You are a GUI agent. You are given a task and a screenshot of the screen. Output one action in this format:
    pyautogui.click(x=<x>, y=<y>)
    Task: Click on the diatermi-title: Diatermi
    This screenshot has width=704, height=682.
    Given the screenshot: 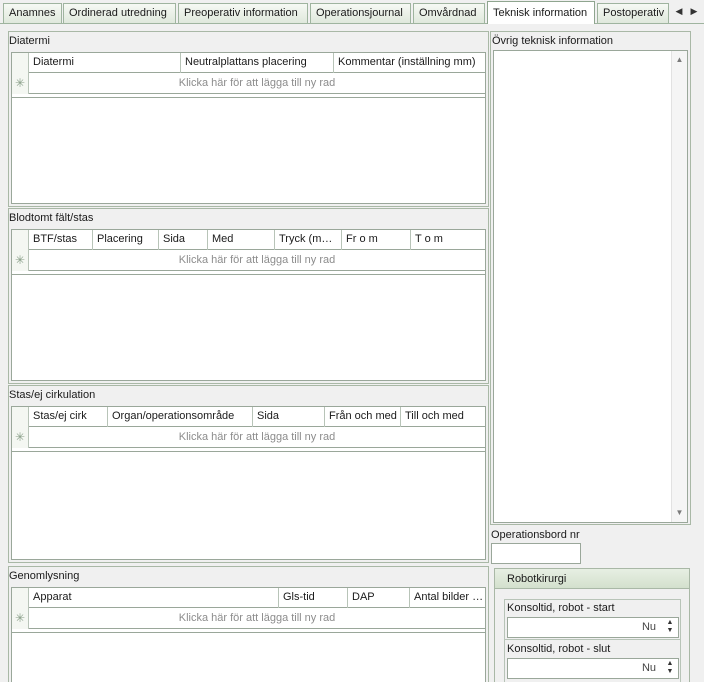 What is the action you would take?
    pyautogui.click(x=29, y=41)
    